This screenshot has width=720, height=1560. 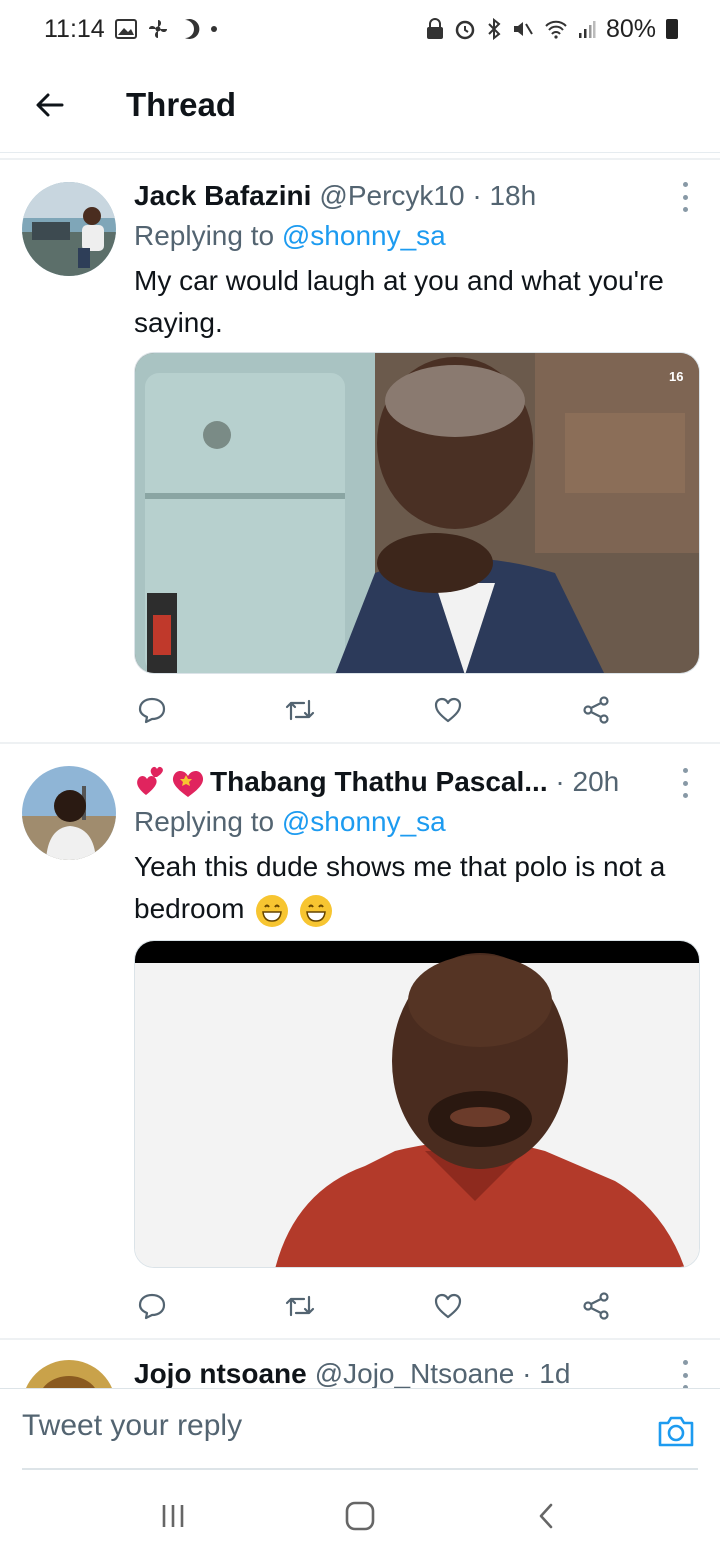 I want to click on reply-composer: Tweet your reply, so click(x=360, y=1429).